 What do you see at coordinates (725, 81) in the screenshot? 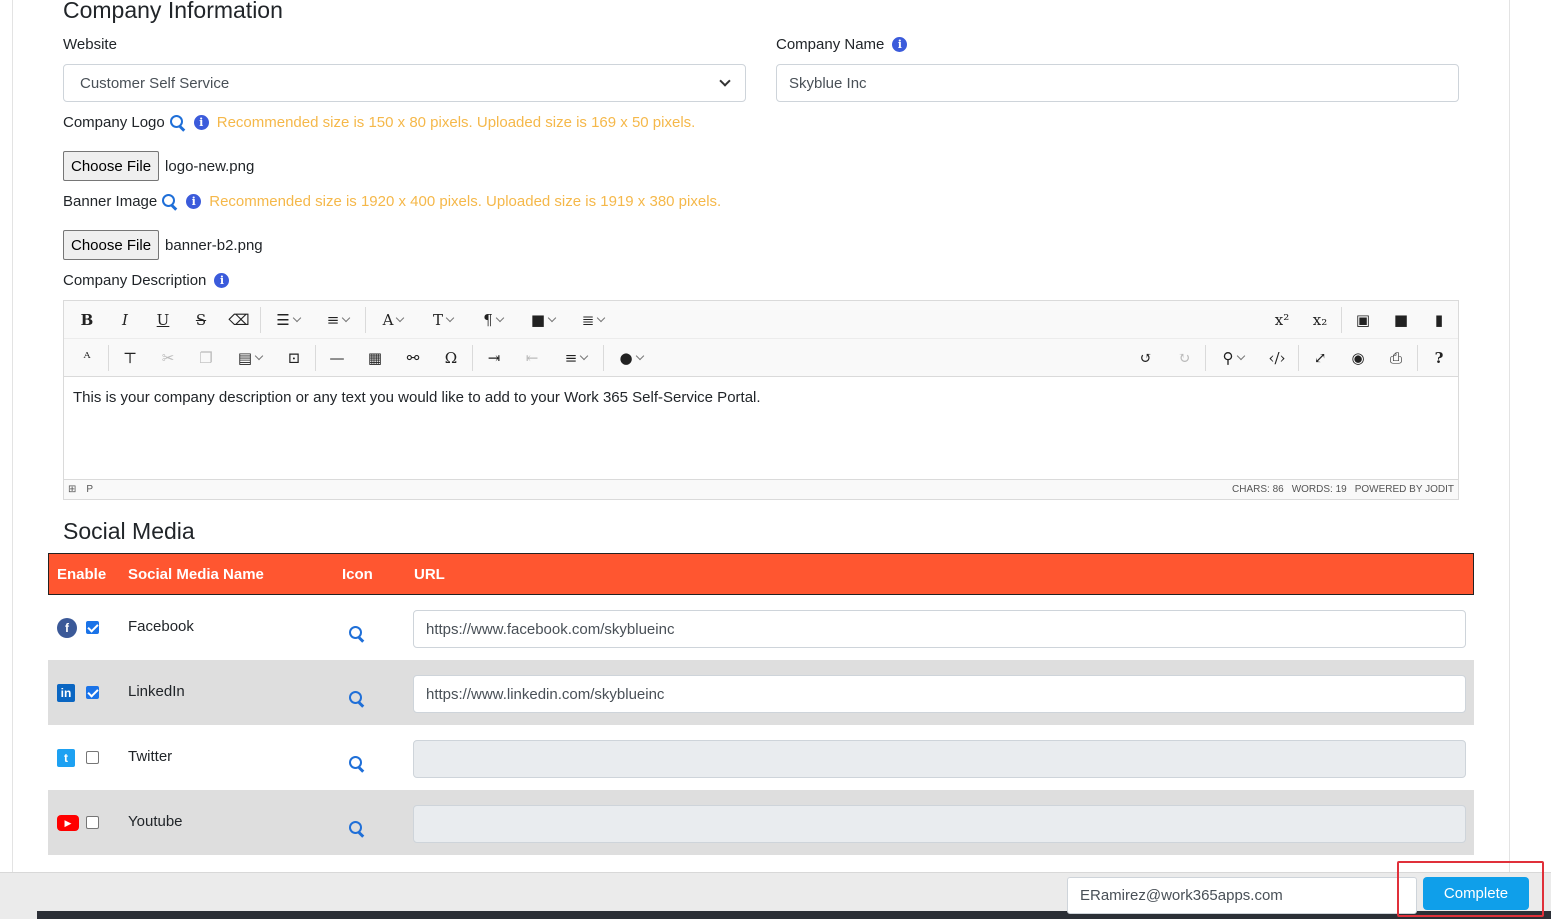
I see `chevron-down-icon` at bounding box center [725, 81].